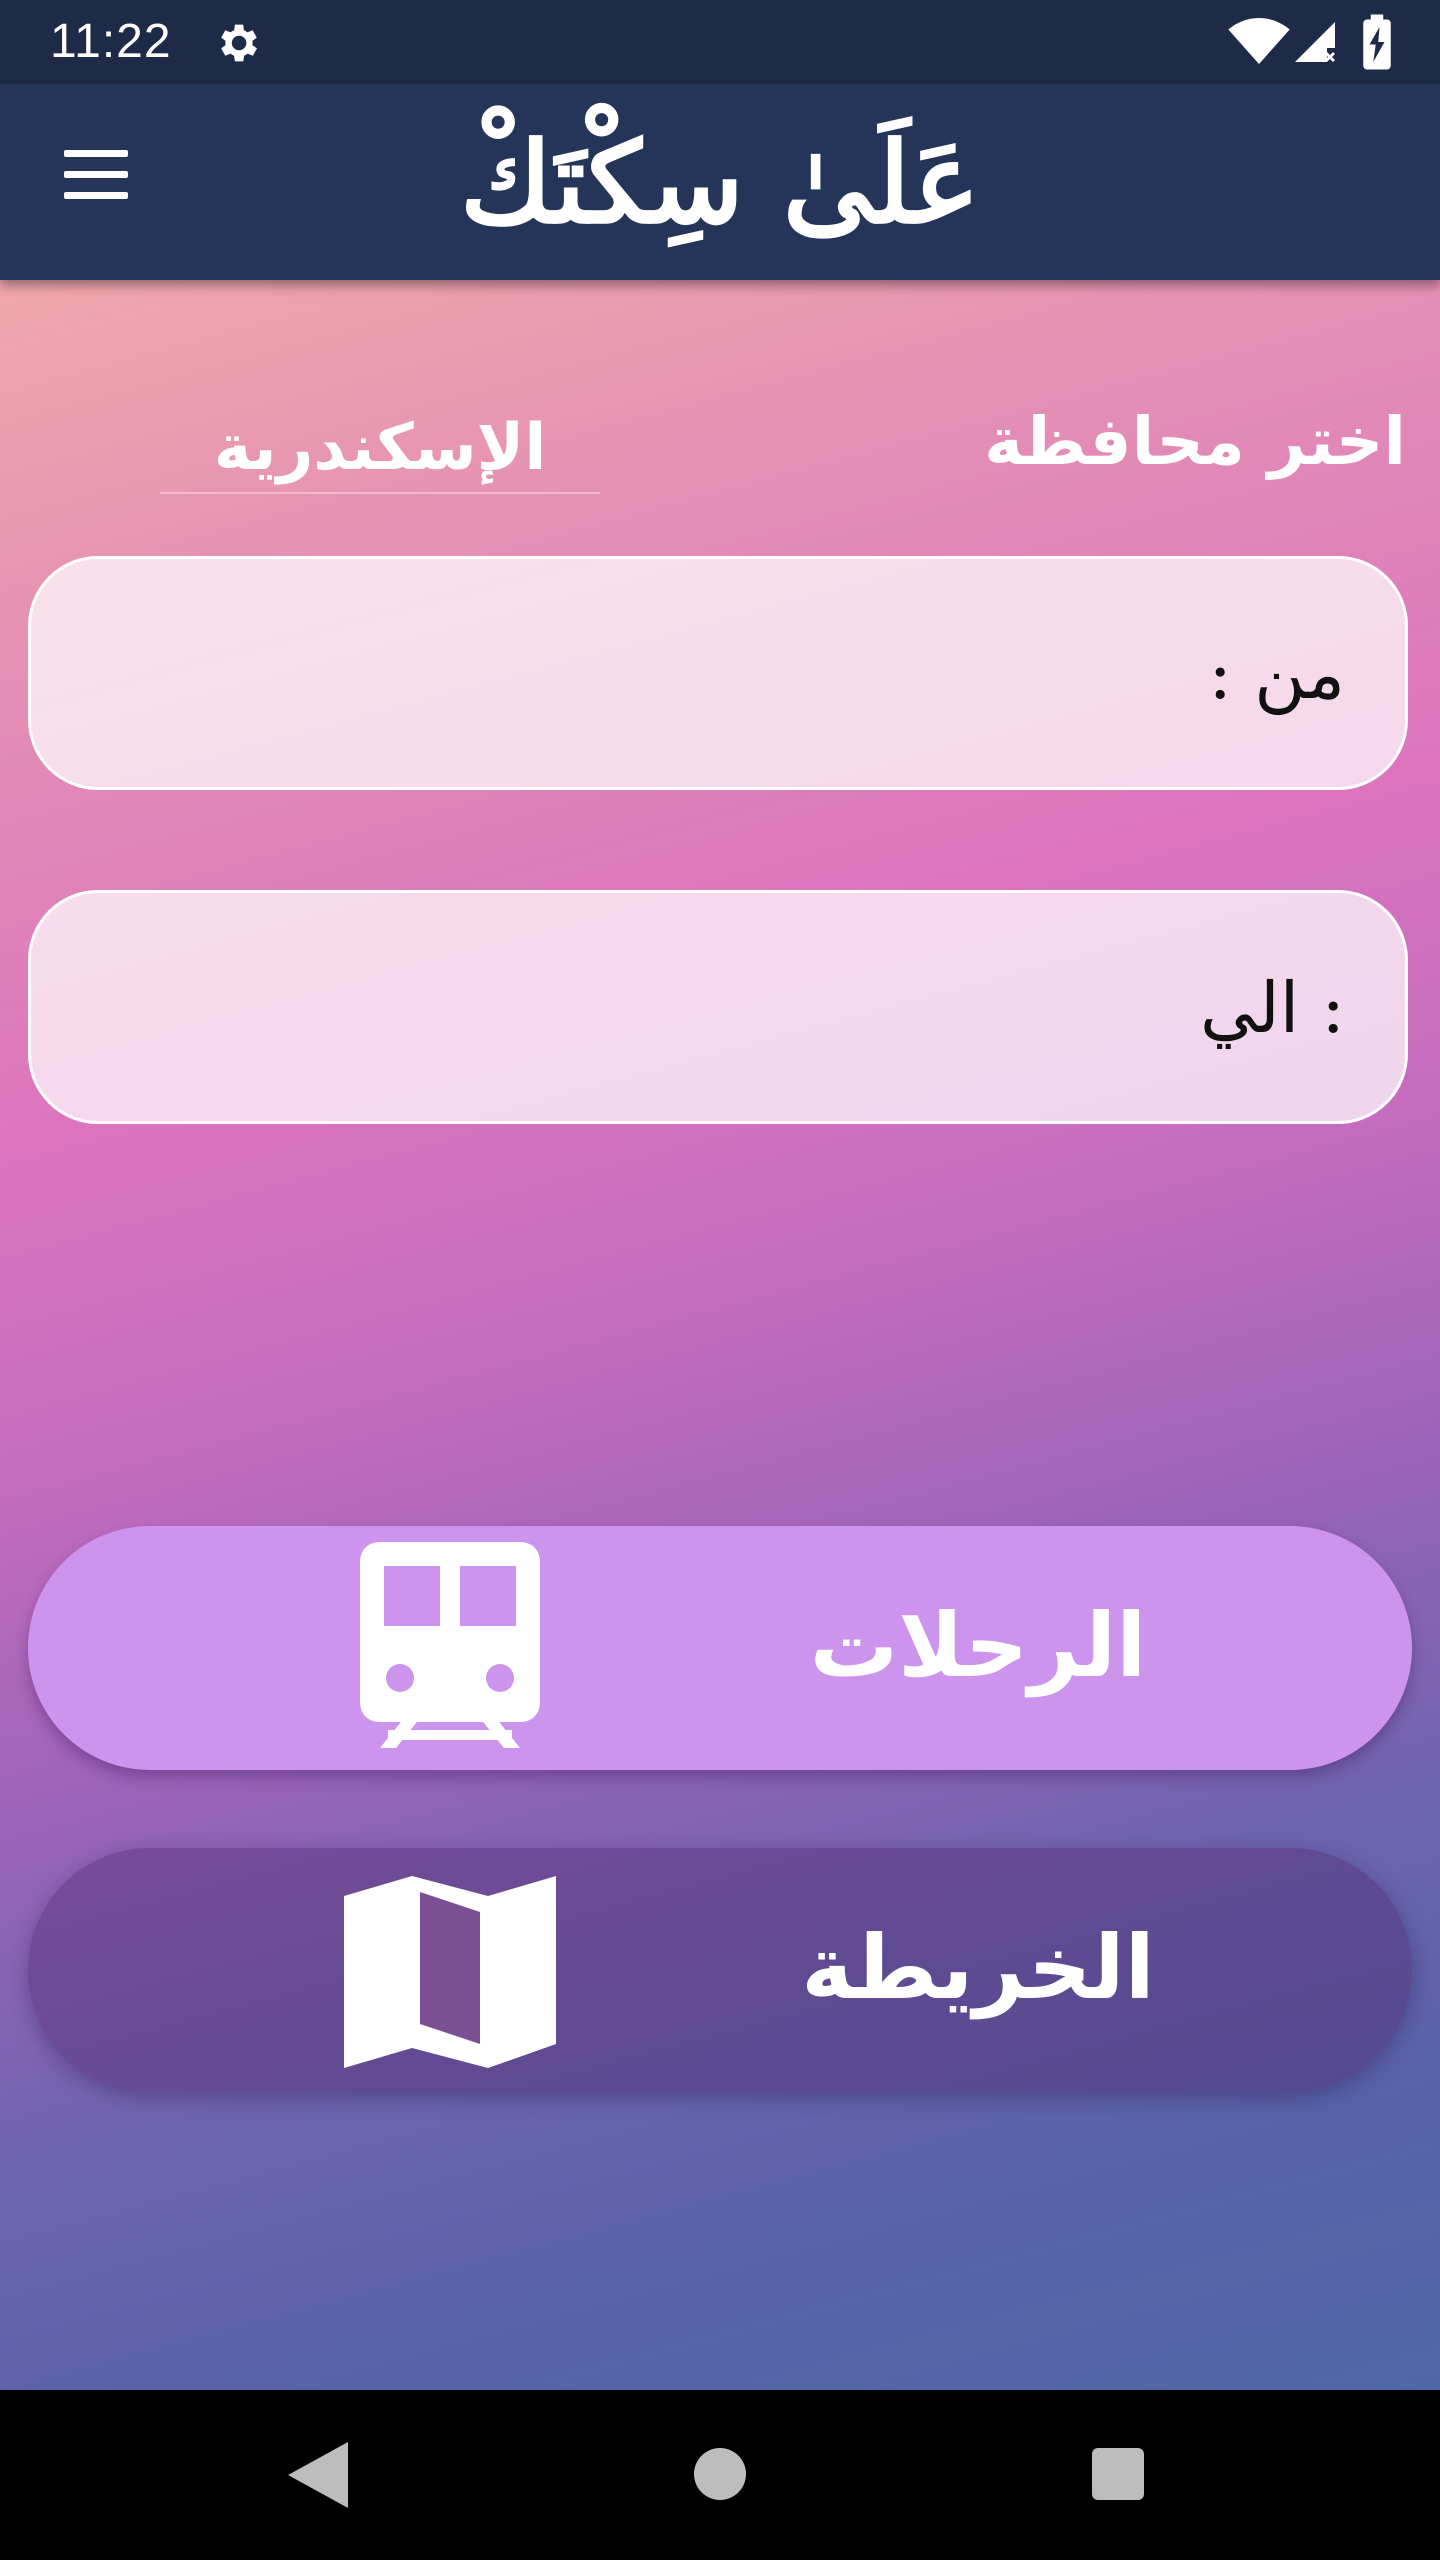 The height and width of the screenshot is (2560, 1440). Describe the element at coordinates (1272, 1008) in the screenshot. I see `to-label: : الي` at that location.